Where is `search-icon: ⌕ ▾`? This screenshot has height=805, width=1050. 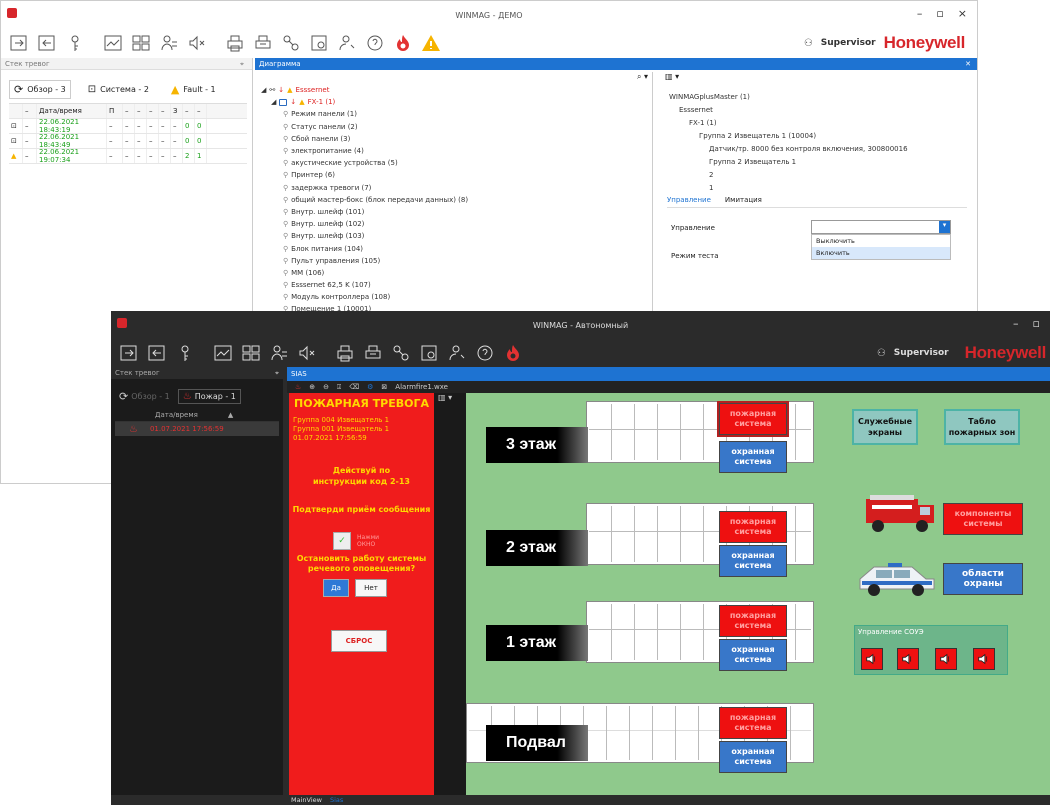 search-icon: ⌕ ▾ is located at coordinates (454, 78).